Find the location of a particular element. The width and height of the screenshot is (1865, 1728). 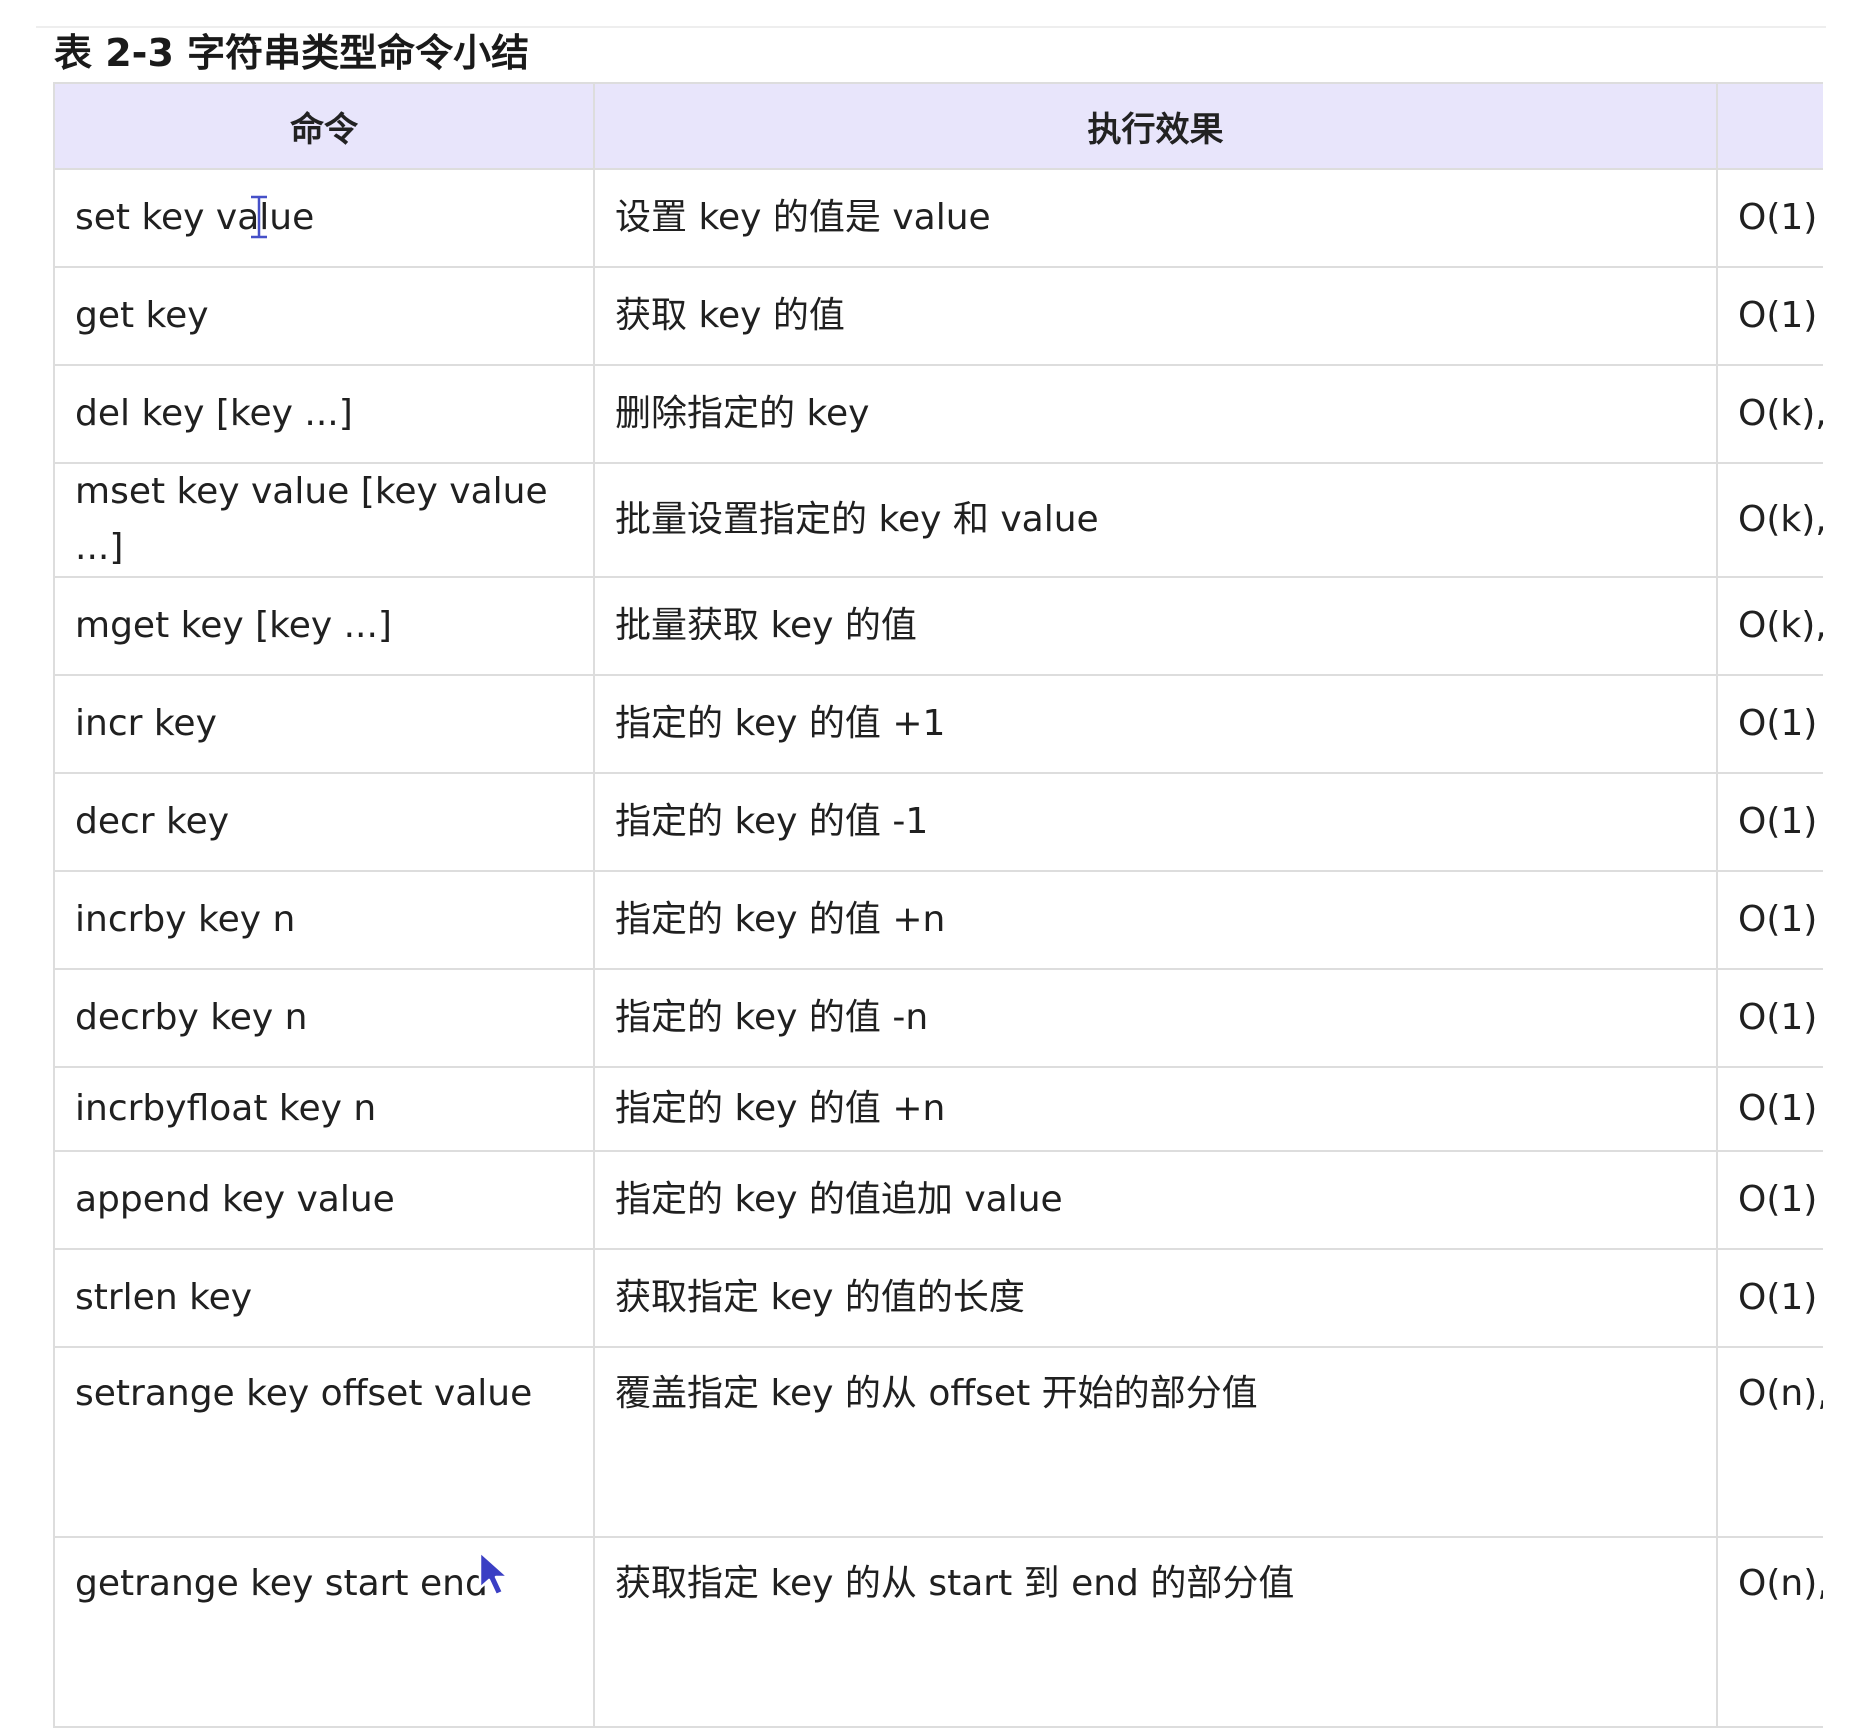

effect-cell: 设置 key 的值是 value is located at coordinates (1155, 218).